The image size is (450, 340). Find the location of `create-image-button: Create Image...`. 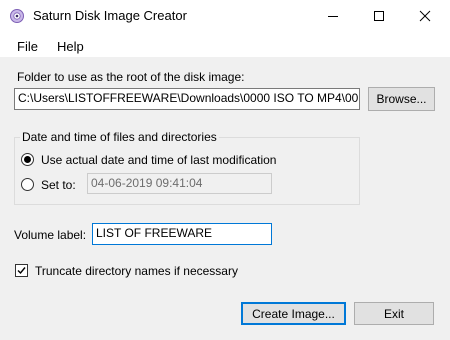

create-image-button: Create Image... is located at coordinates (293, 313).